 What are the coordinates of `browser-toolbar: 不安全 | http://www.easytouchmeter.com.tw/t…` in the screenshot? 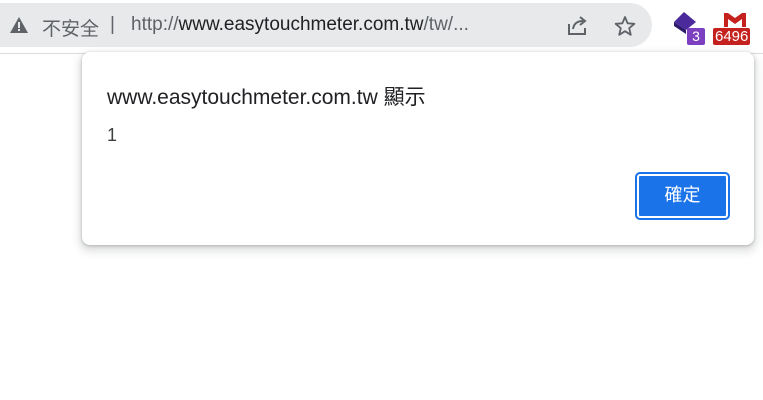 It's located at (381, 27).